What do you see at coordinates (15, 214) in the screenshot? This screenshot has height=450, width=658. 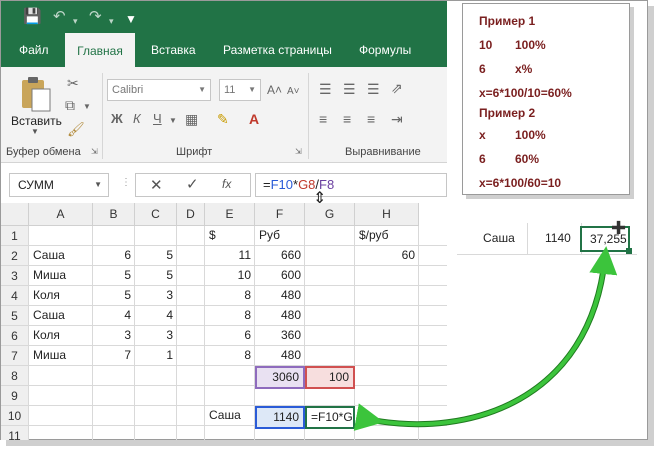 I see `select-all-corner` at bounding box center [15, 214].